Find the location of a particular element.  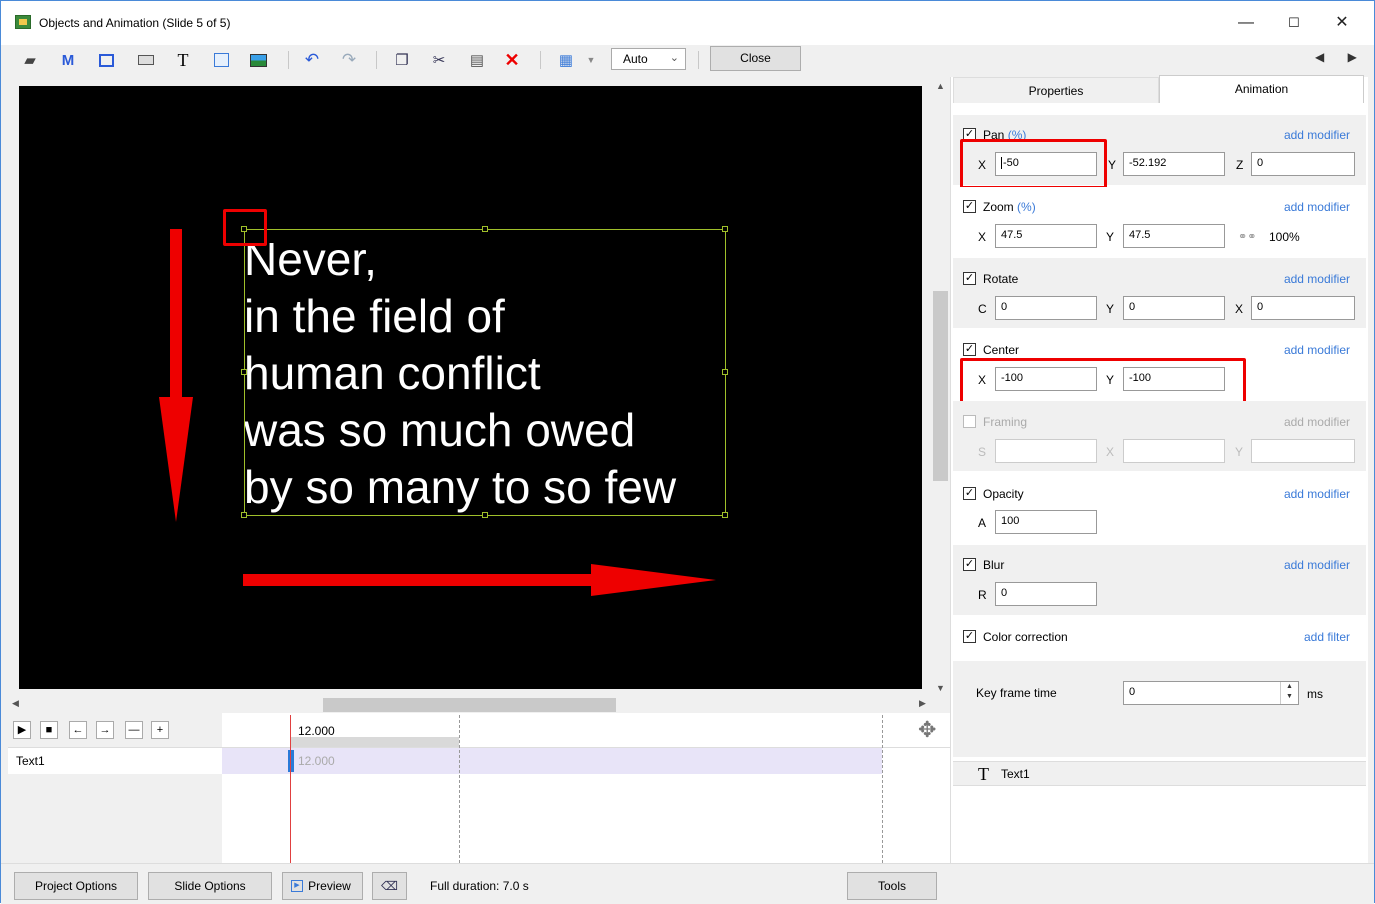

add-keyframe-button: + is located at coordinates (160, 730).